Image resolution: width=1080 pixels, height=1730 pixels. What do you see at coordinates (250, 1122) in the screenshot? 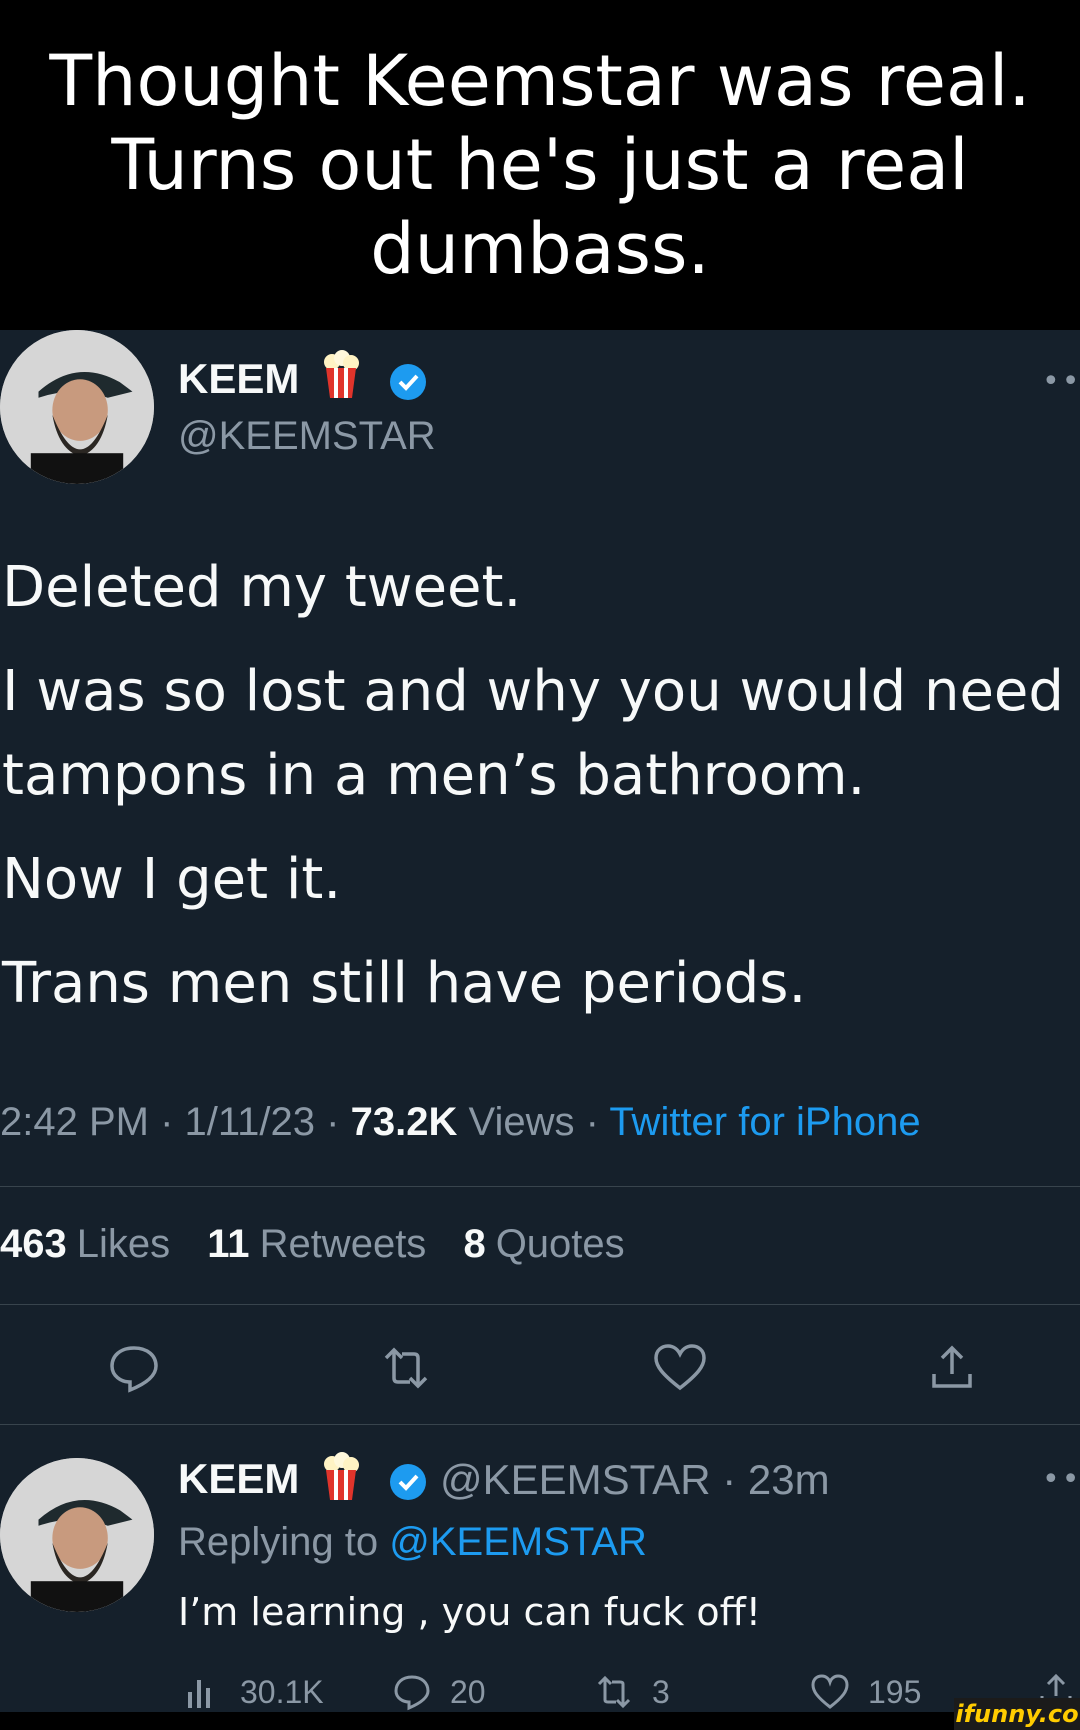
I see `tweet-date: 1/11/23` at bounding box center [250, 1122].